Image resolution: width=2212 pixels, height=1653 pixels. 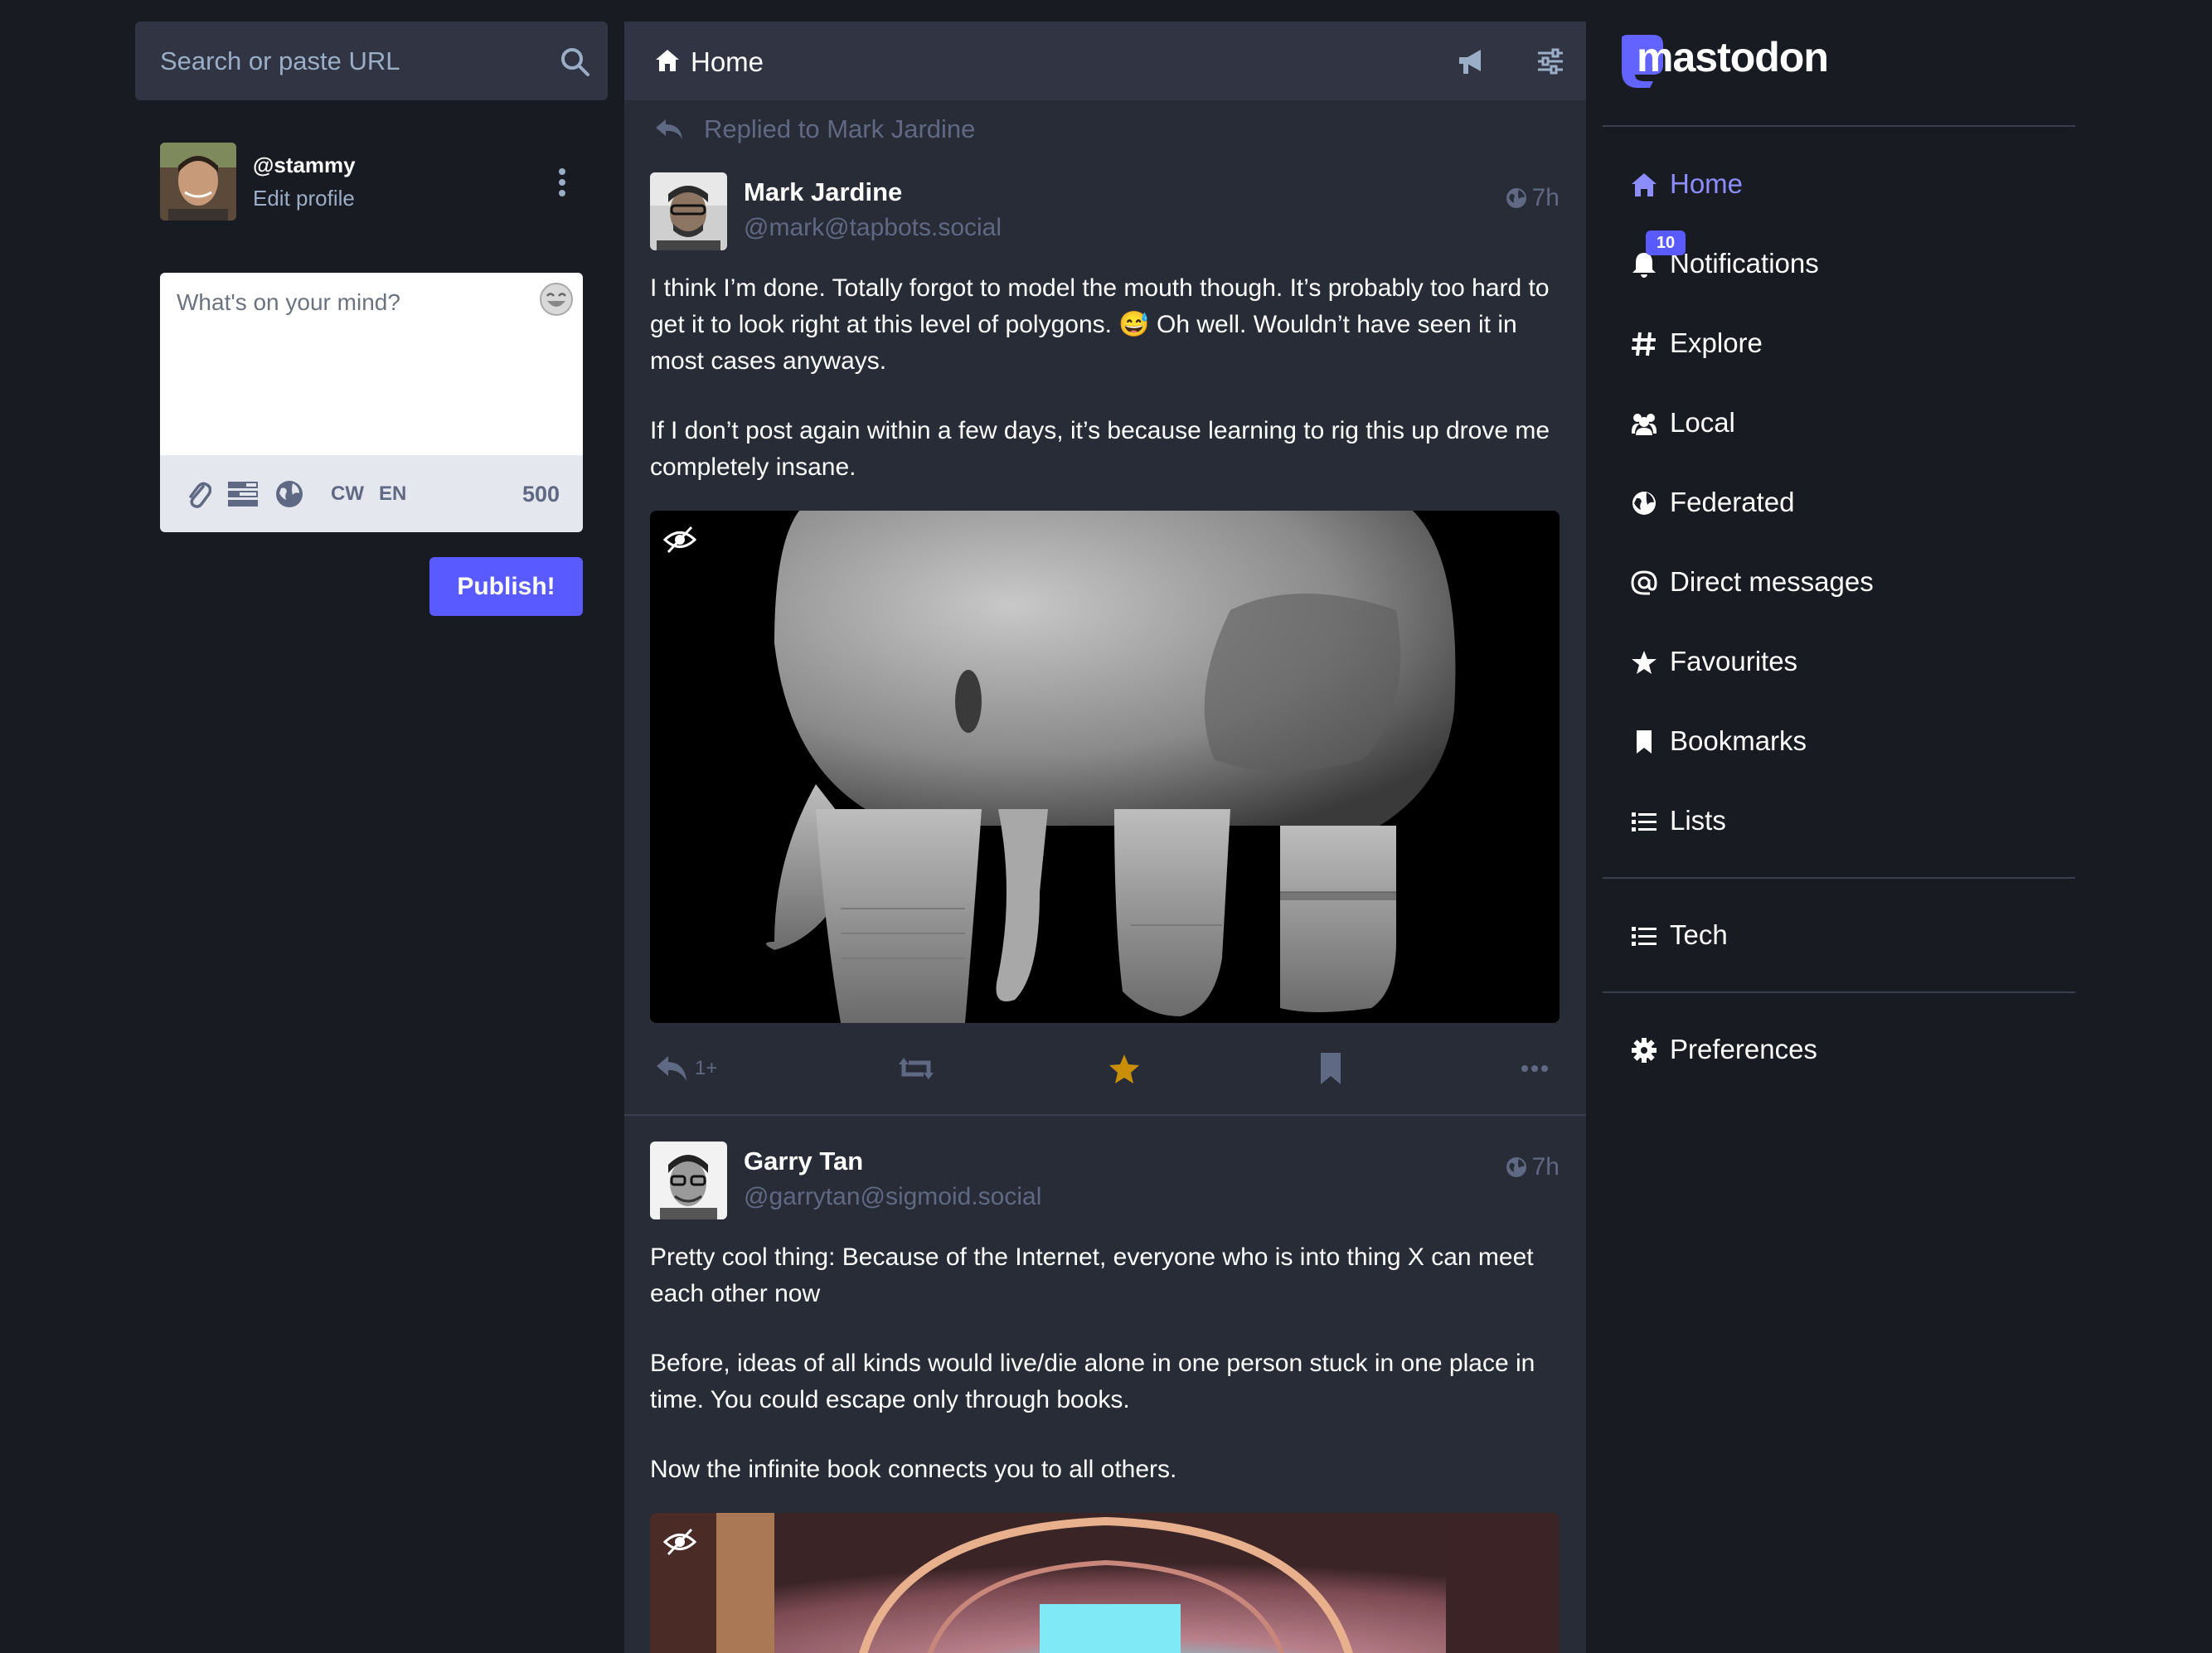 What do you see at coordinates (540, 494) in the screenshot?
I see `character-counter: 500` at bounding box center [540, 494].